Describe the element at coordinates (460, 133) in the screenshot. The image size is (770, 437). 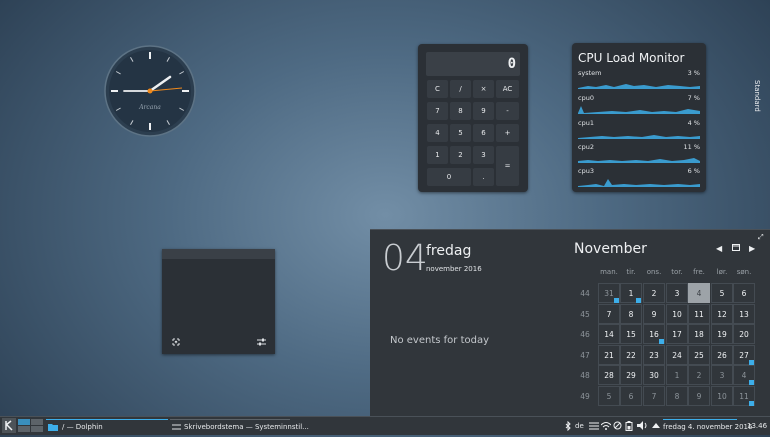
I see `calc-key-5: 5` at that location.